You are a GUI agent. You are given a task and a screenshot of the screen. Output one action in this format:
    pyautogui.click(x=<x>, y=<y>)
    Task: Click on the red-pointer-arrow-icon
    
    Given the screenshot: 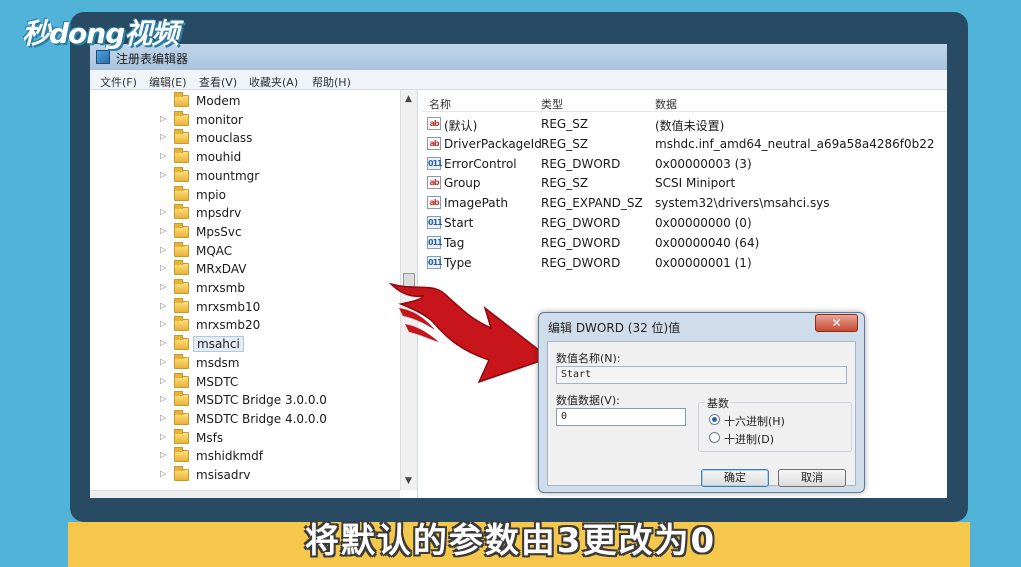 What is the action you would take?
    pyautogui.click(x=470, y=333)
    